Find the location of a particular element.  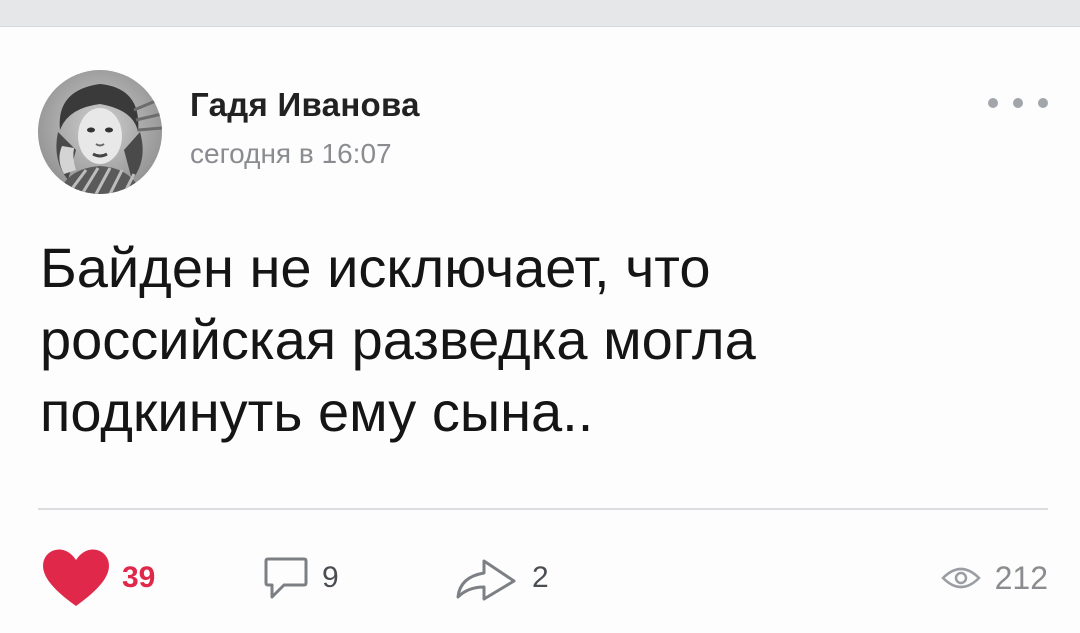

comment-count: 9 is located at coordinates (330, 577).